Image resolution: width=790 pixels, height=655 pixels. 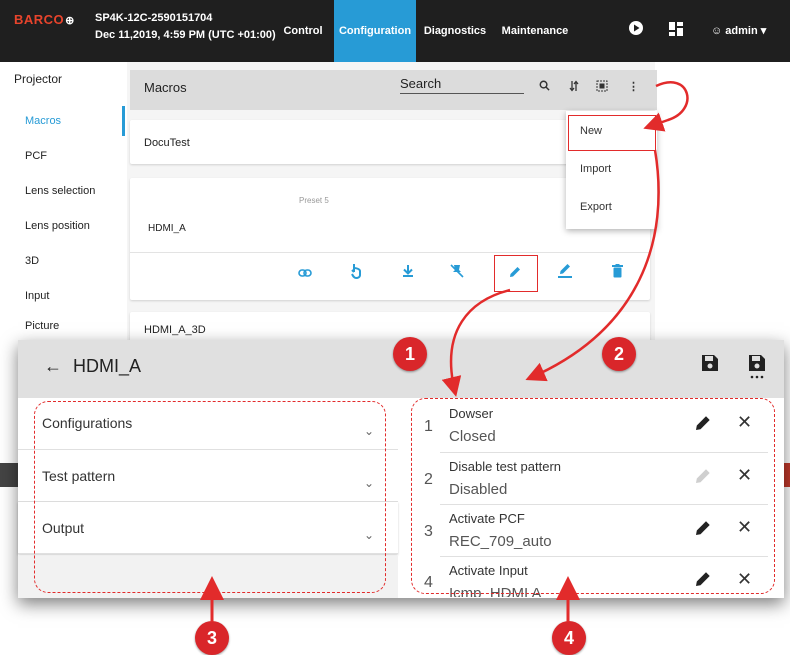 I want to click on delete-icon, so click(x=617, y=272).